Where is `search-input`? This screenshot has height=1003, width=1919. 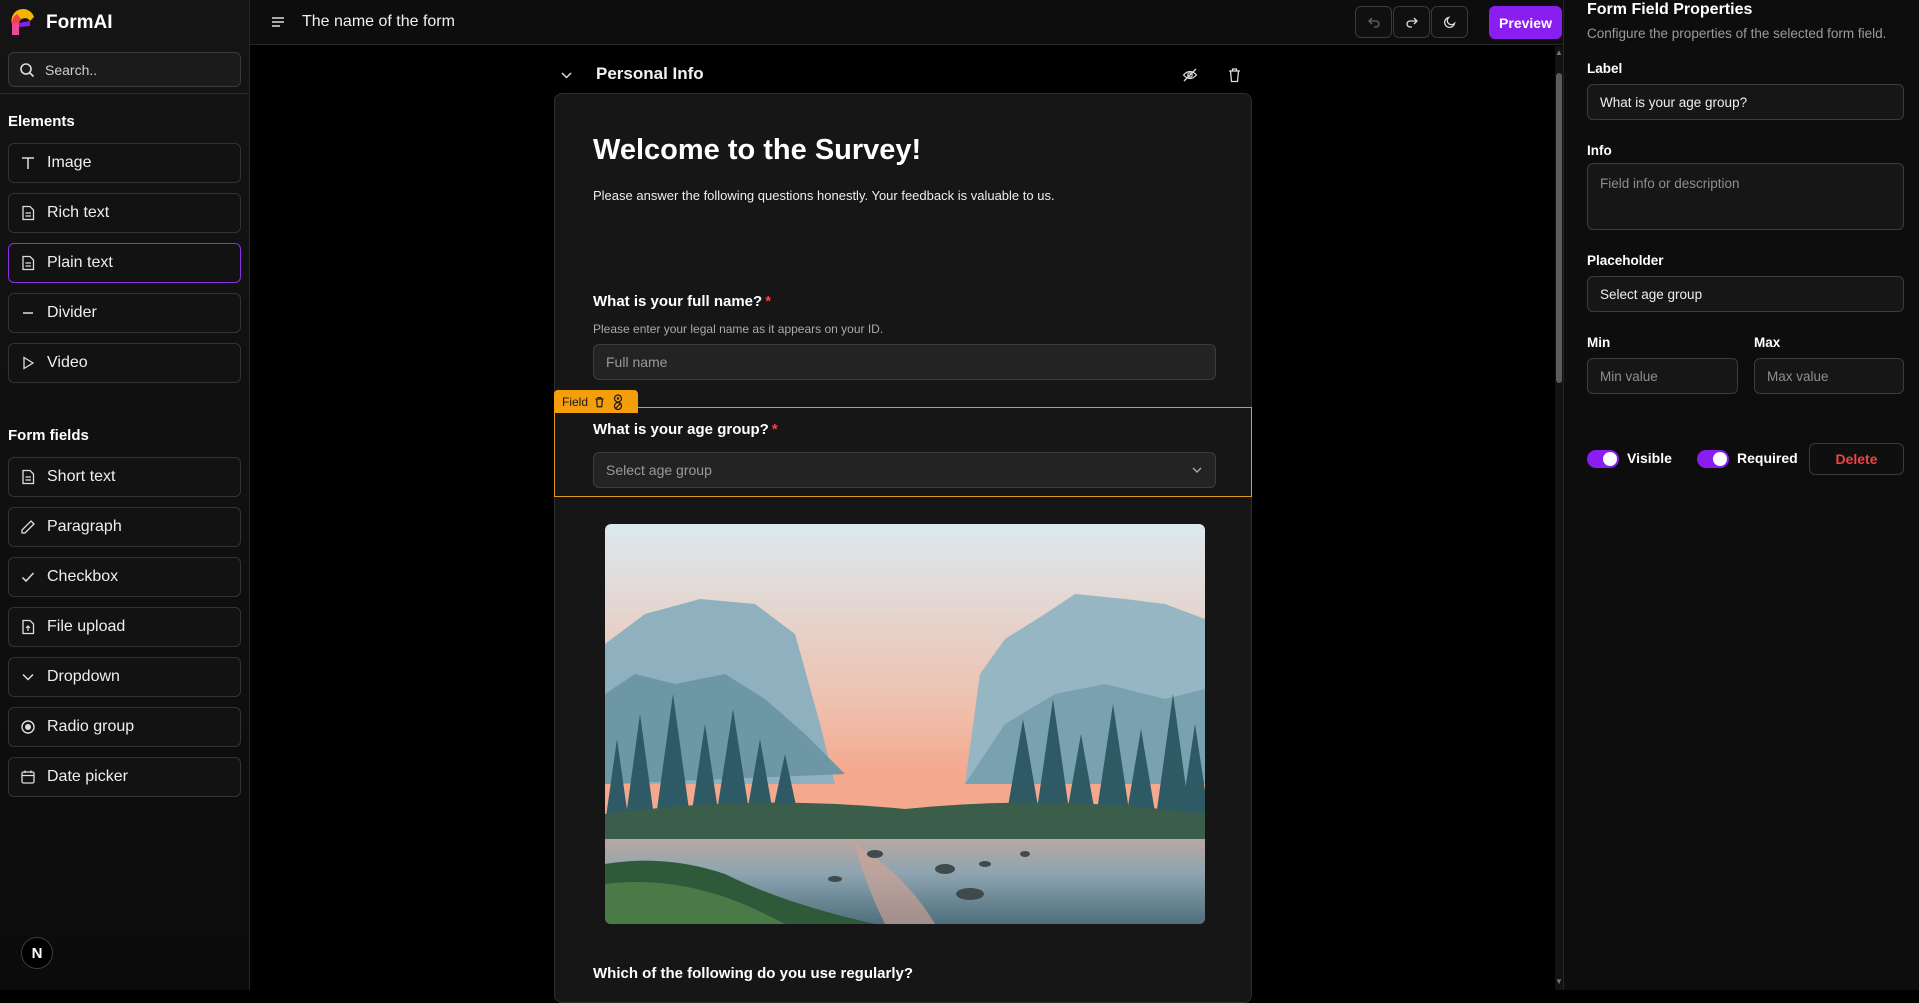 search-input is located at coordinates (135, 69).